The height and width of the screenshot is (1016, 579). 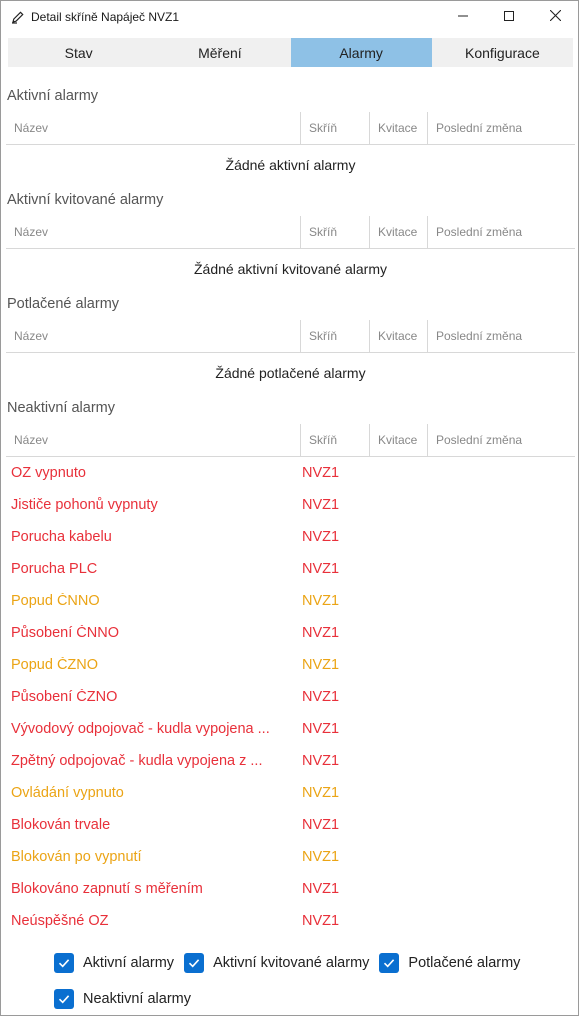 I want to click on close-icon, so click(x=555, y=17).